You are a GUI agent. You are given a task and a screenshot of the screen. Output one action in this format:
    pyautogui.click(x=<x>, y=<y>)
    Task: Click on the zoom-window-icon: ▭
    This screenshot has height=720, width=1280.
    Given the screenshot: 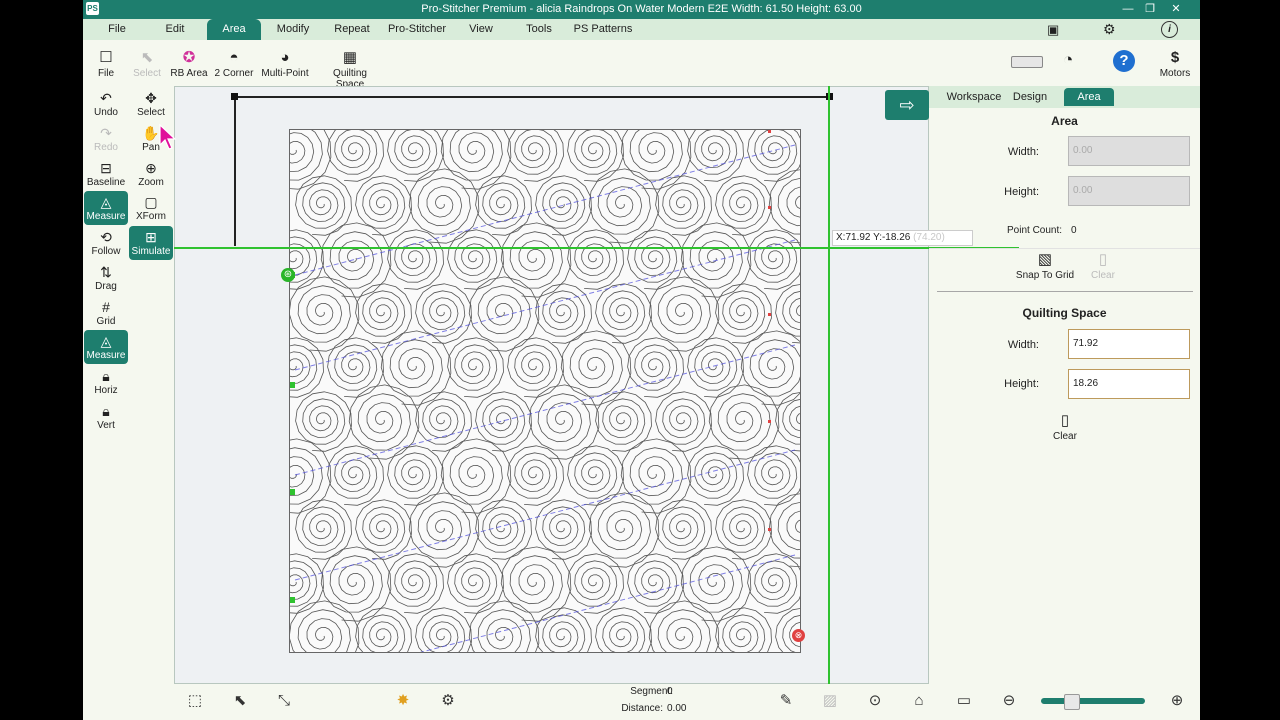 What is the action you would take?
    pyautogui.click(x=964, y=701)
    